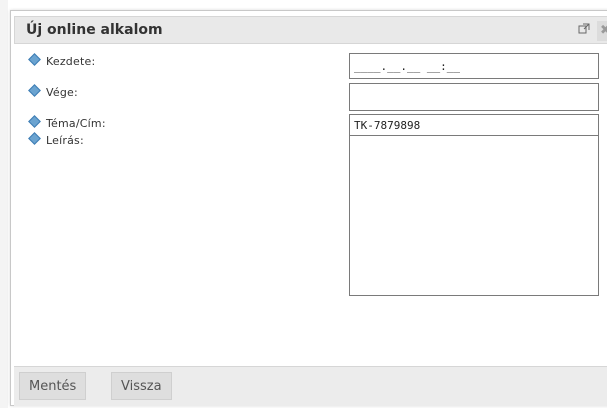 Image resolution: width=607 pixels, height=408 pixels. I want to click on end-label: Vége:, so click(62, 92).